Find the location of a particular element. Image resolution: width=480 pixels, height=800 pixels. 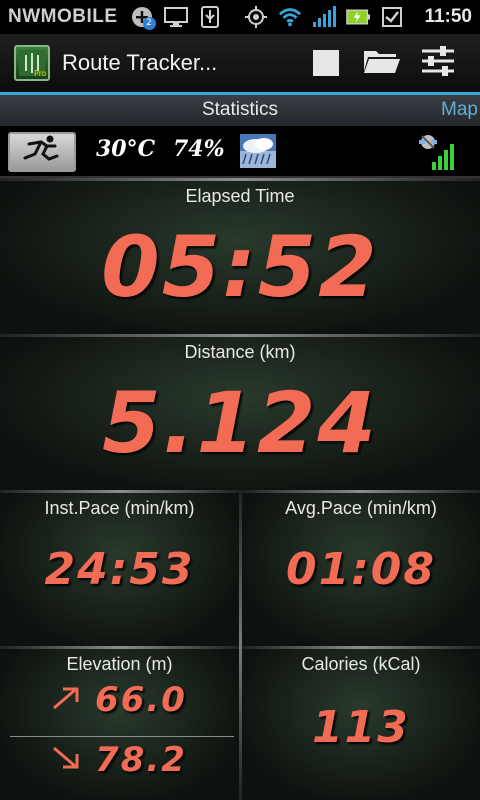

elapsed-time-value: 05:52 is located at coordinates (240, 267).